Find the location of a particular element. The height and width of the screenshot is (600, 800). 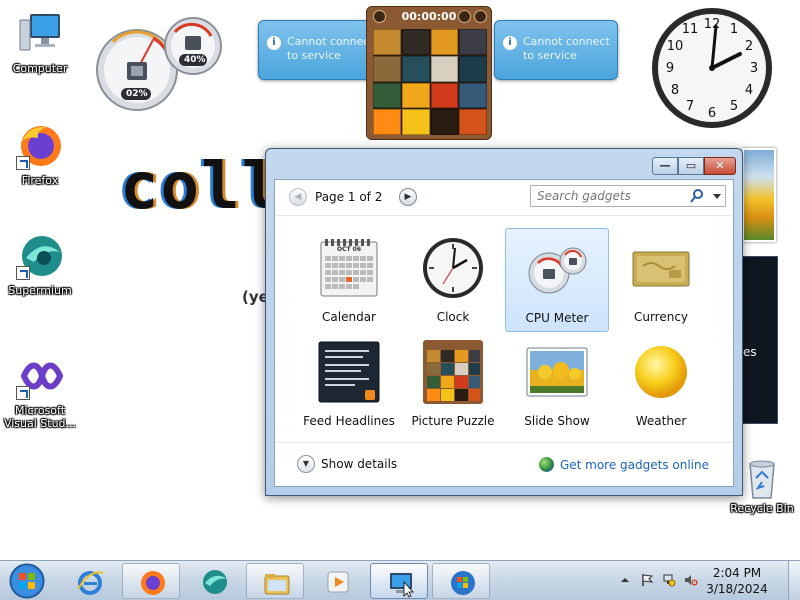

network-icon is located at coordinates (669, 580).